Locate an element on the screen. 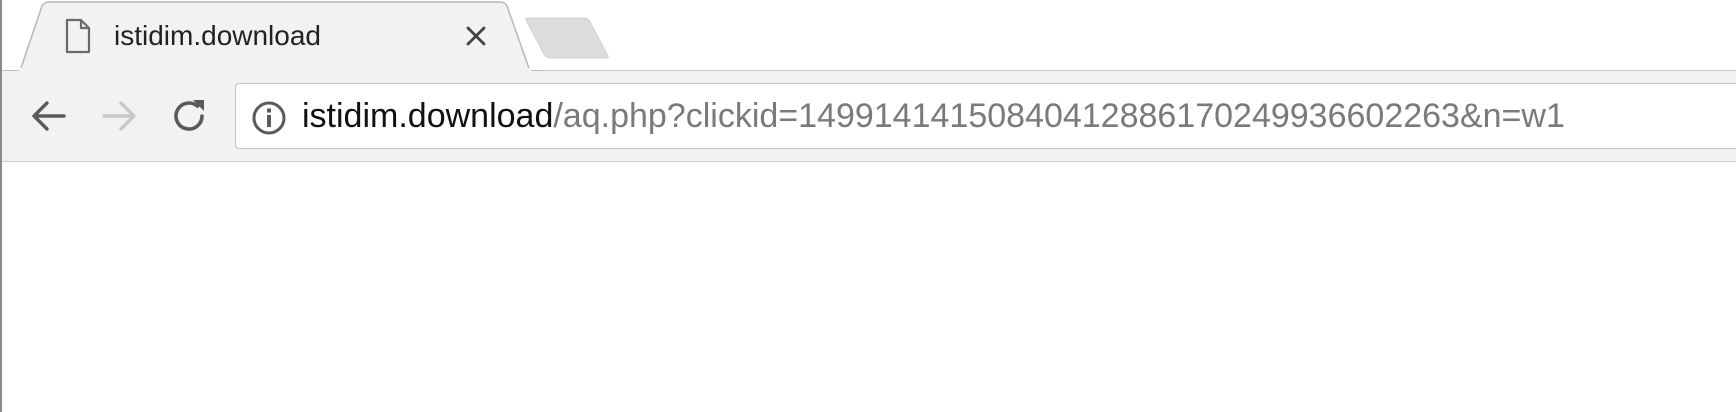 The width and height of the screenshot is (1736, 412). forward-button is located at coordinates (119, 116).